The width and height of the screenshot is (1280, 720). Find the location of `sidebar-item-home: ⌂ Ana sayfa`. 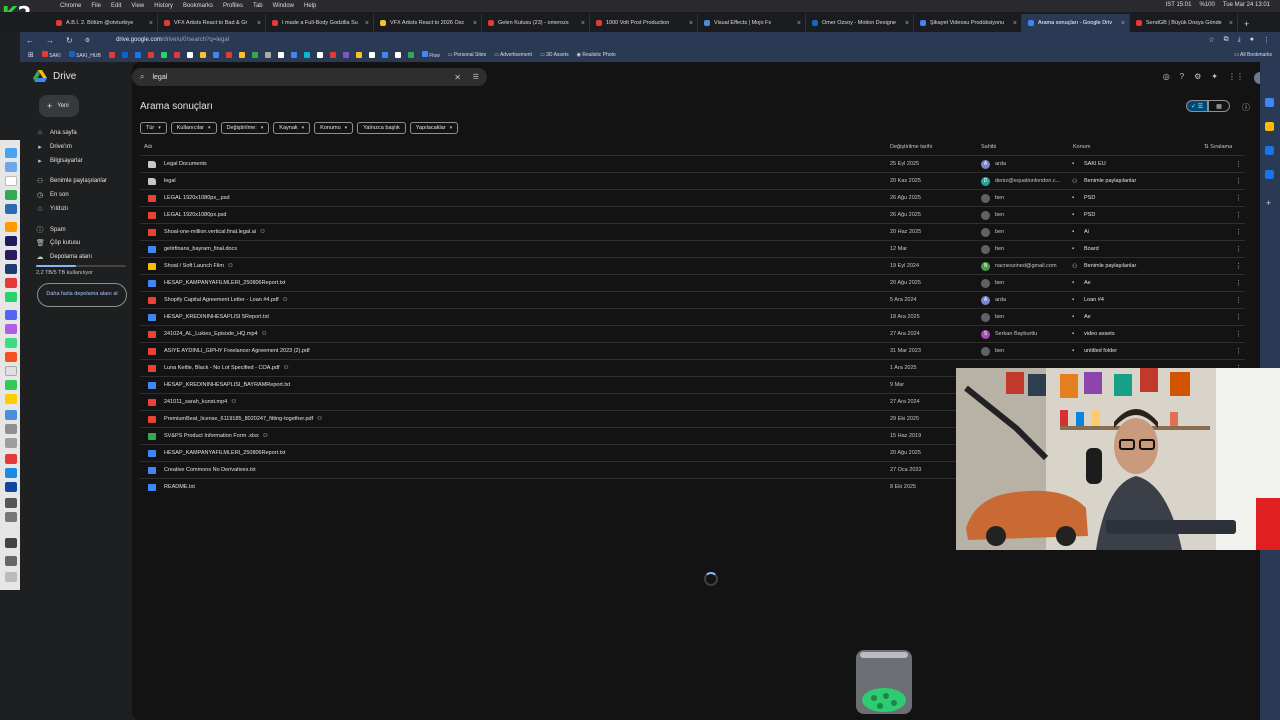

sidebar-item-home: ⌂ Ana sayfa is located at coordinates (56, 132).